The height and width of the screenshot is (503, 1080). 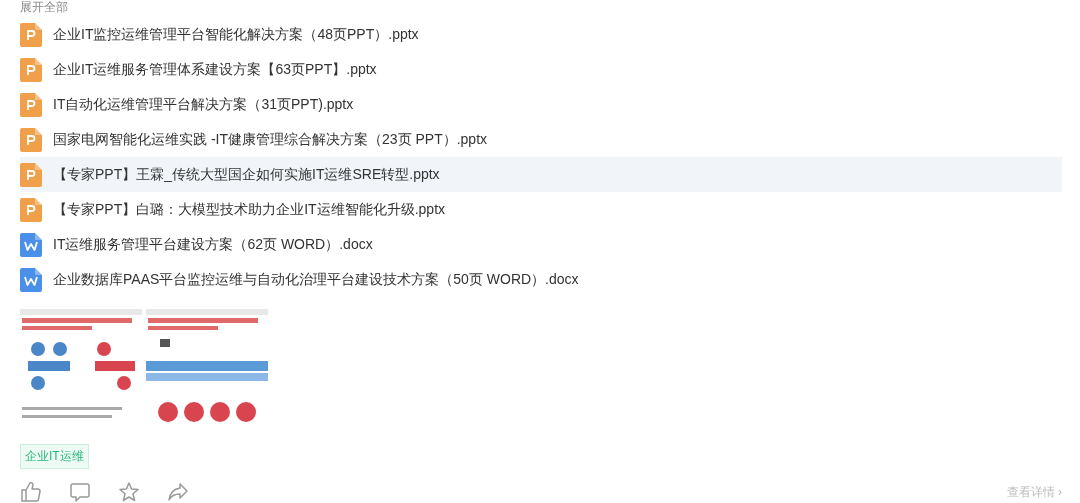 What do you see at coordinates (236, 34) in the screenshot?
I see `file-name: 企业IT监控运维管理平台智能化解决方案（48页PPT）.pptx` at bounding box center [236, 34].